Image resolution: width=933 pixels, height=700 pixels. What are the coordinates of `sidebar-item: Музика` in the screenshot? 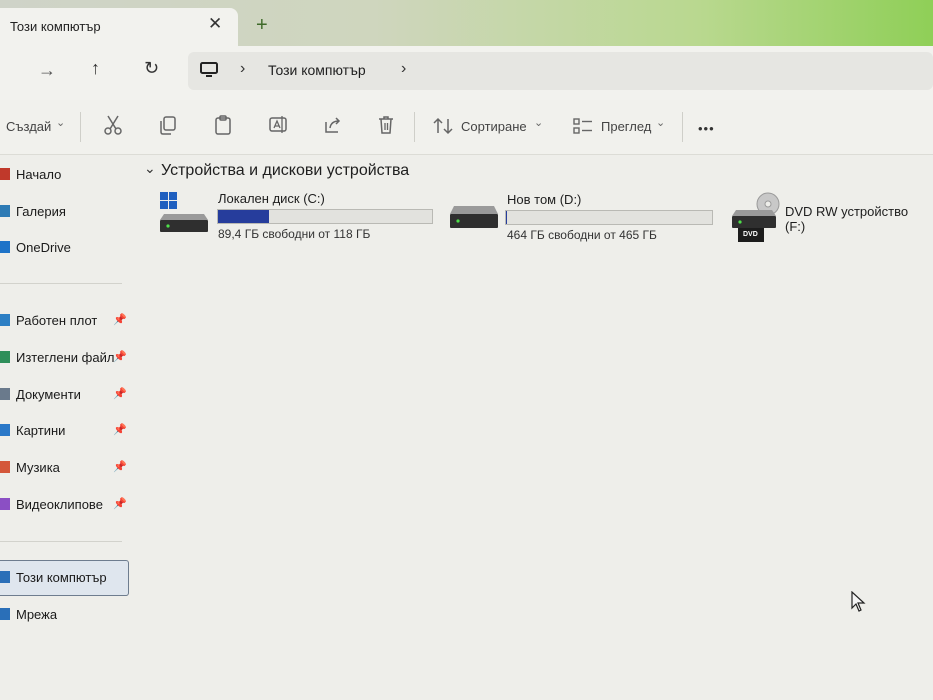 It's located at (64, 467).